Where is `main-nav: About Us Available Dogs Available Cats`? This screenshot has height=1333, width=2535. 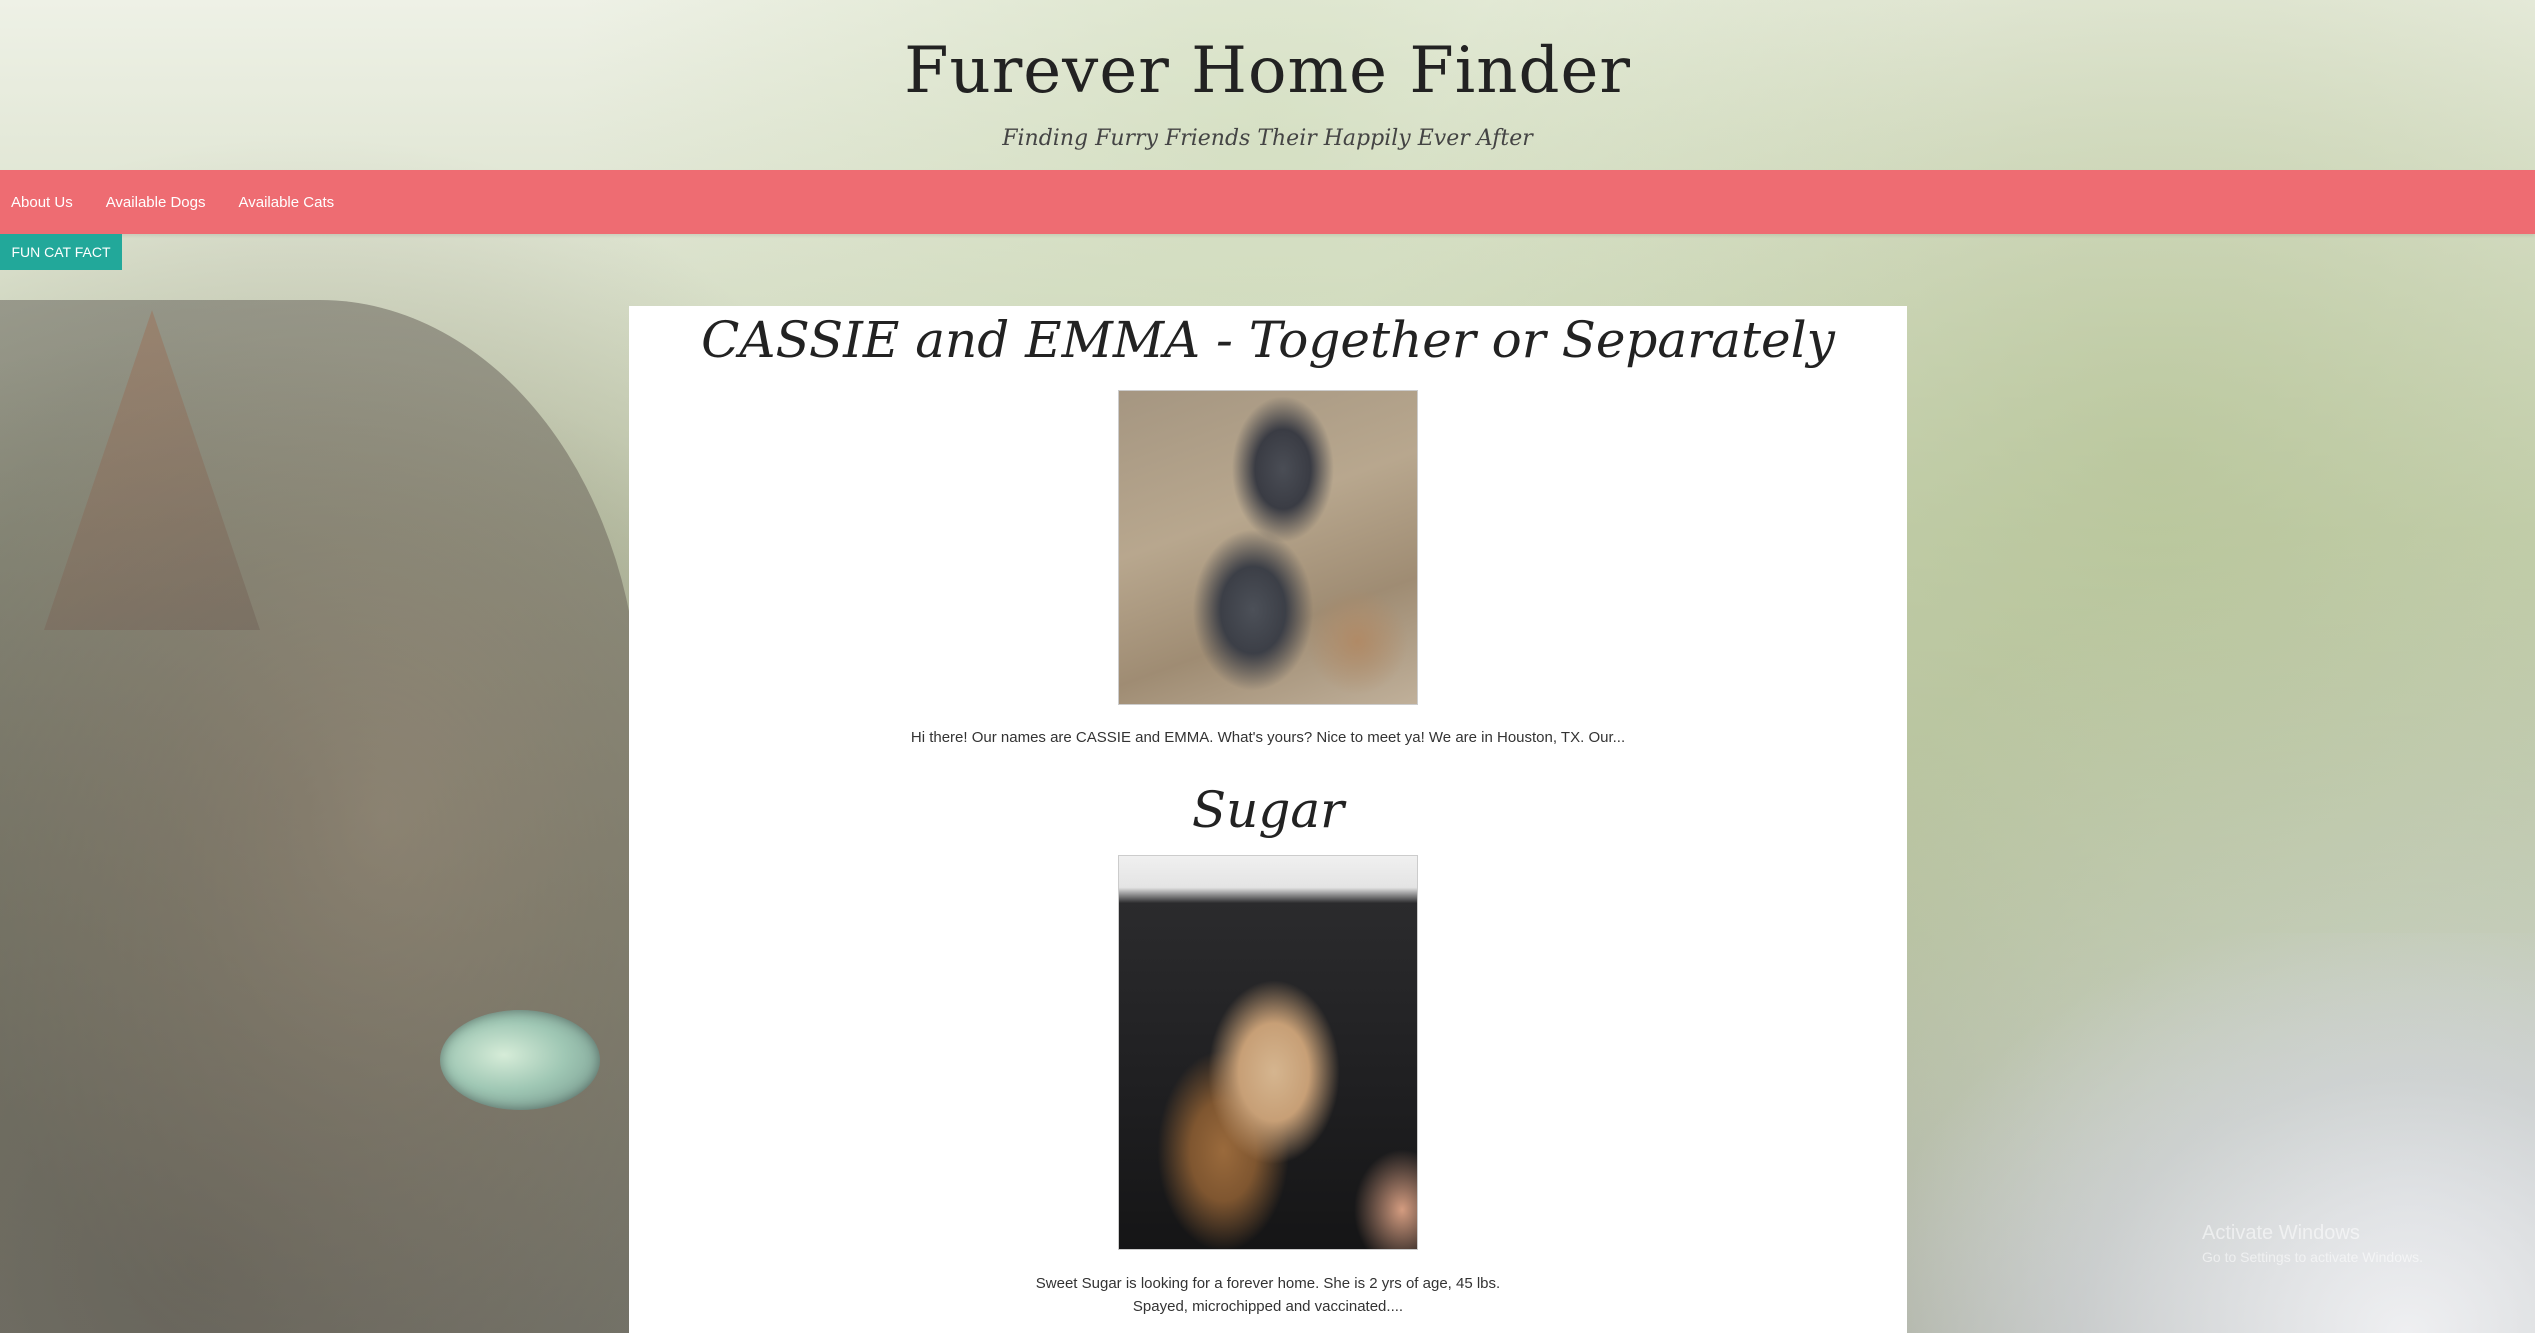
main-nav: About Us Available Dogs Available Cats is located at coordinates (1267, 202).